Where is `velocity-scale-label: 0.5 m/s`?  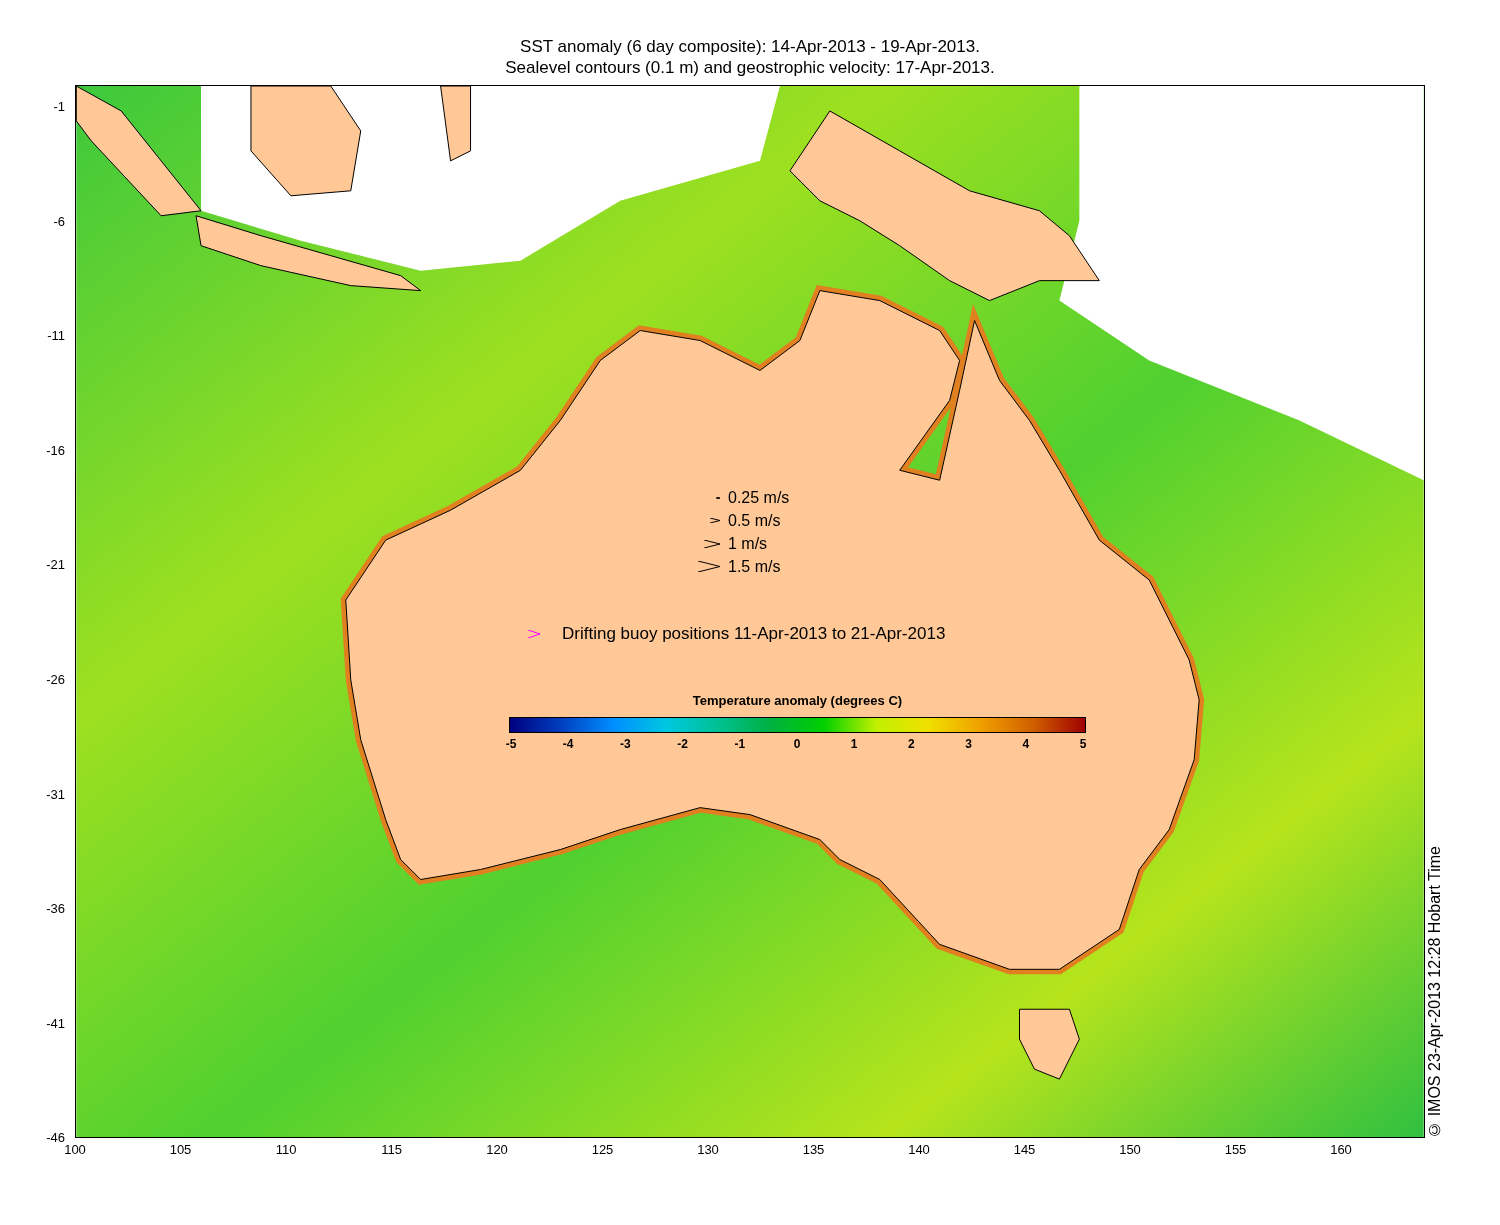 velocity-scale-label: 0.5 m/s is located at coordinates (754, 520).